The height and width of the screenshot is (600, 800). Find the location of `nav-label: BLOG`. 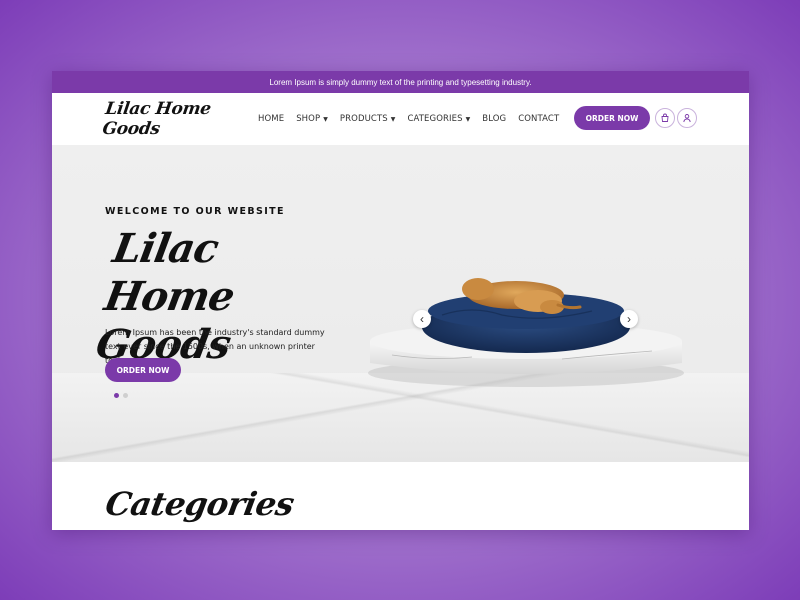

nav-label: BLOG is located at coordinates (494, 119).